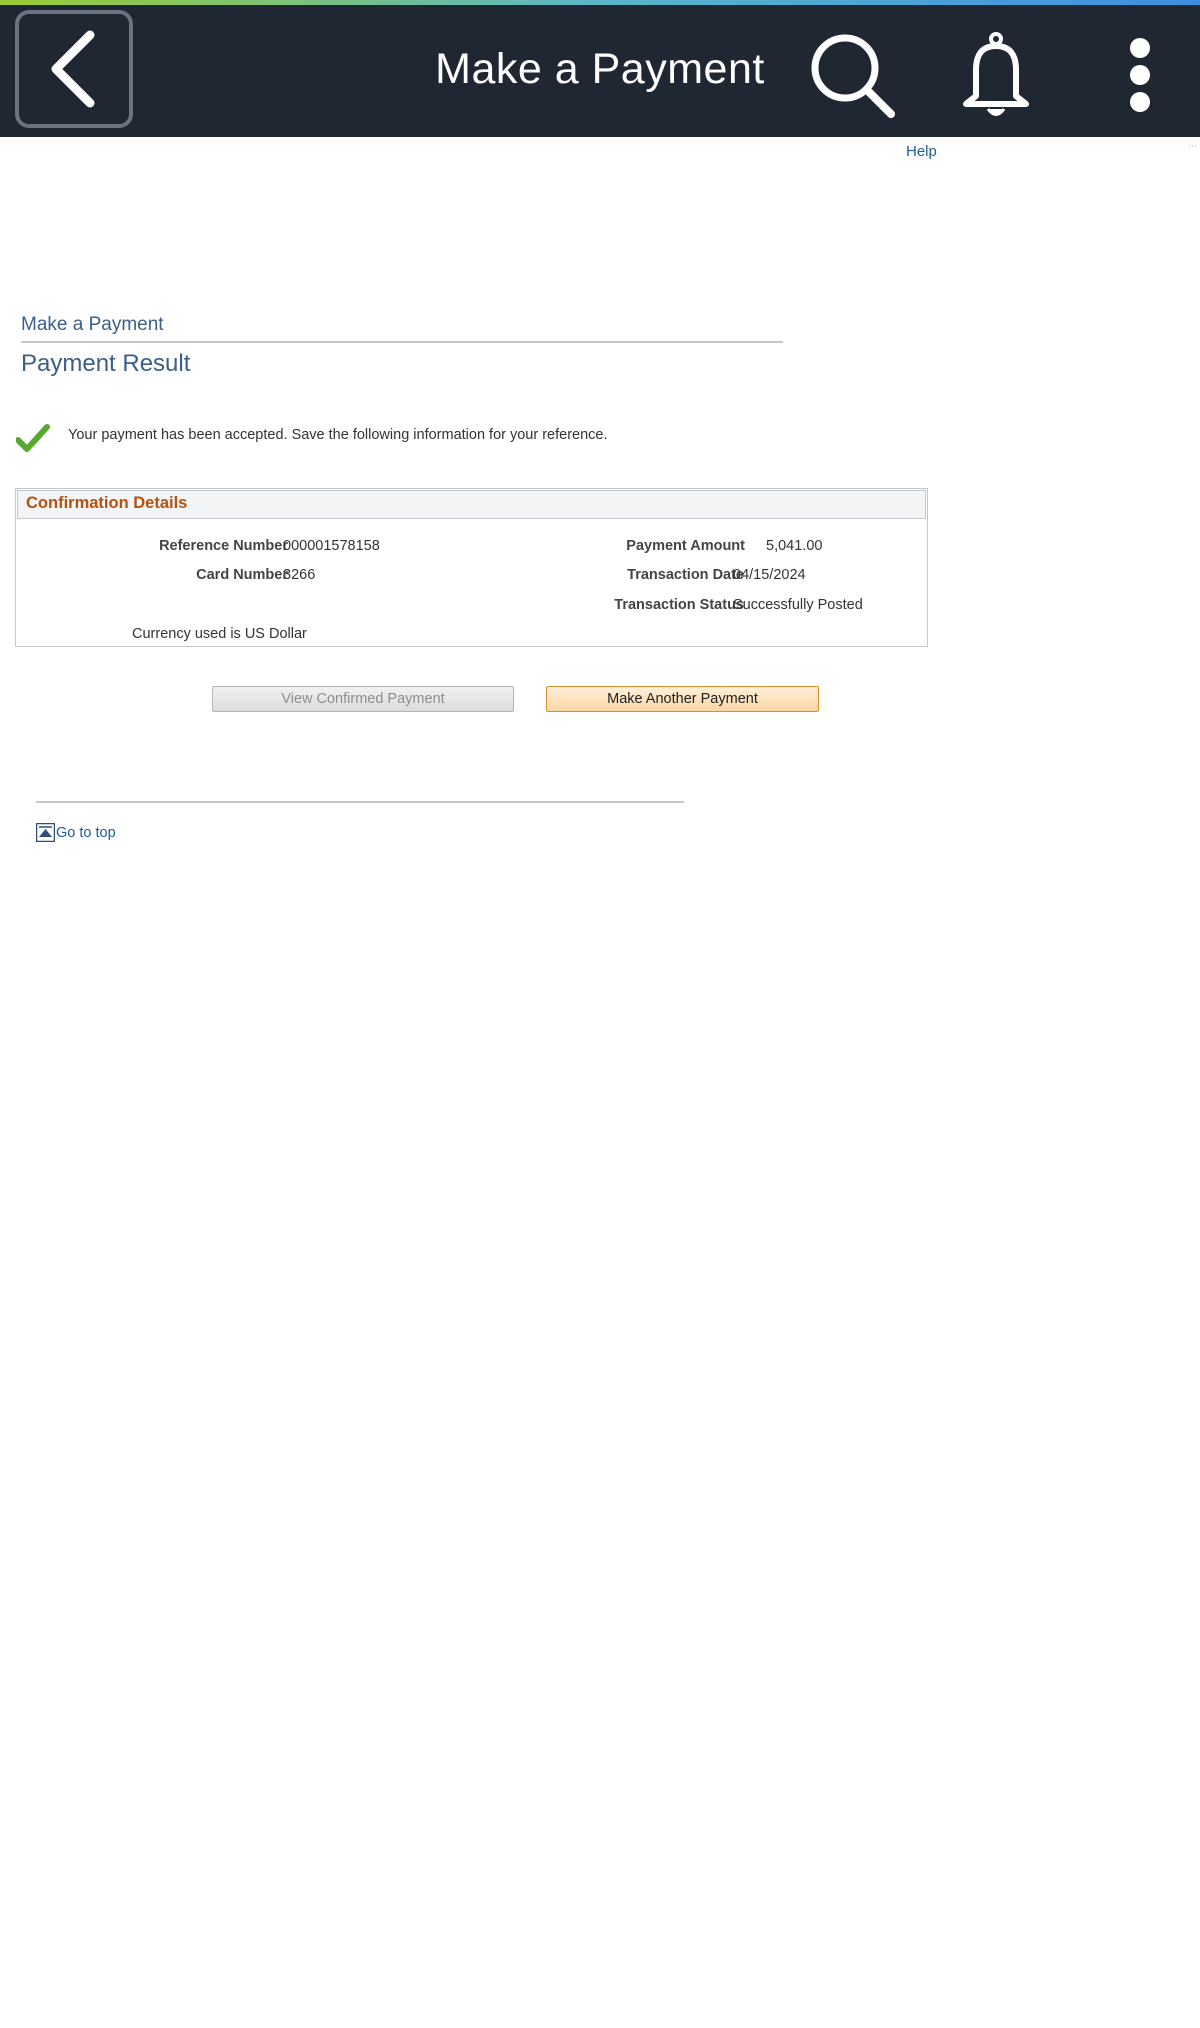 This screenshot has width=1200, height=2028. What do you see at coordinates (402, 342) in the screenshot?
I see `breadcrumb-divider` at bounding box center [402, 342].